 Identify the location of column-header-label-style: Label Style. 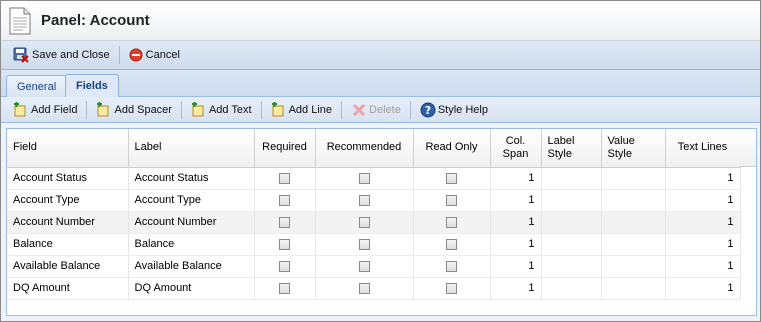
(571, 148).